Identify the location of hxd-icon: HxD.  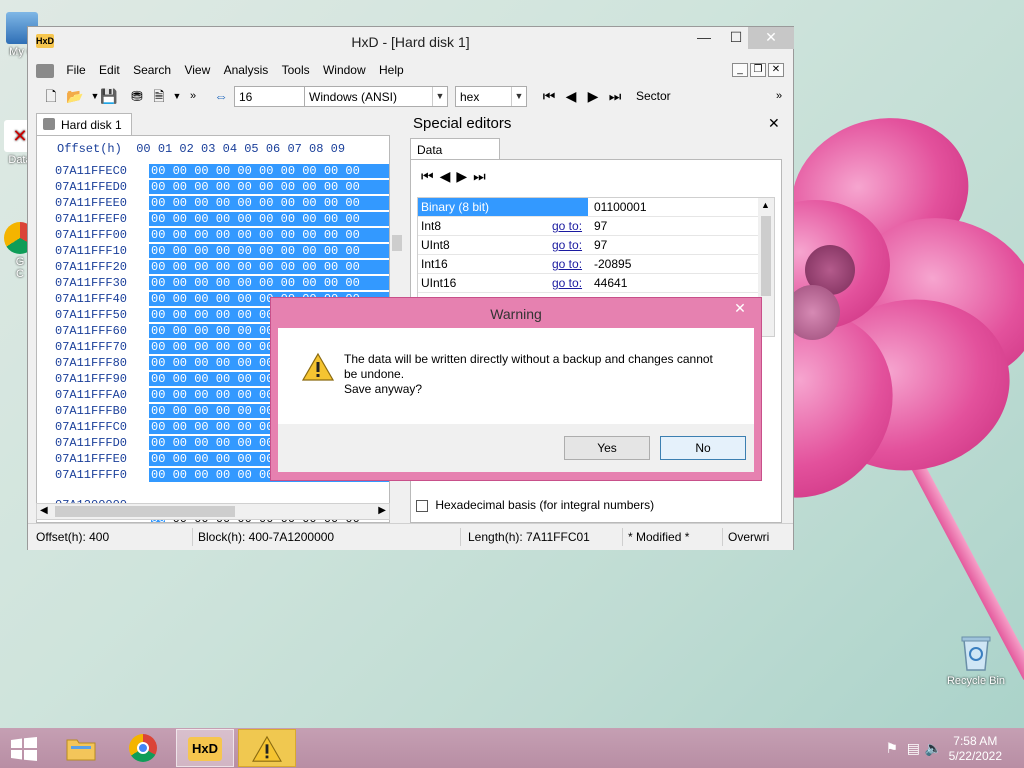
(205, 749).